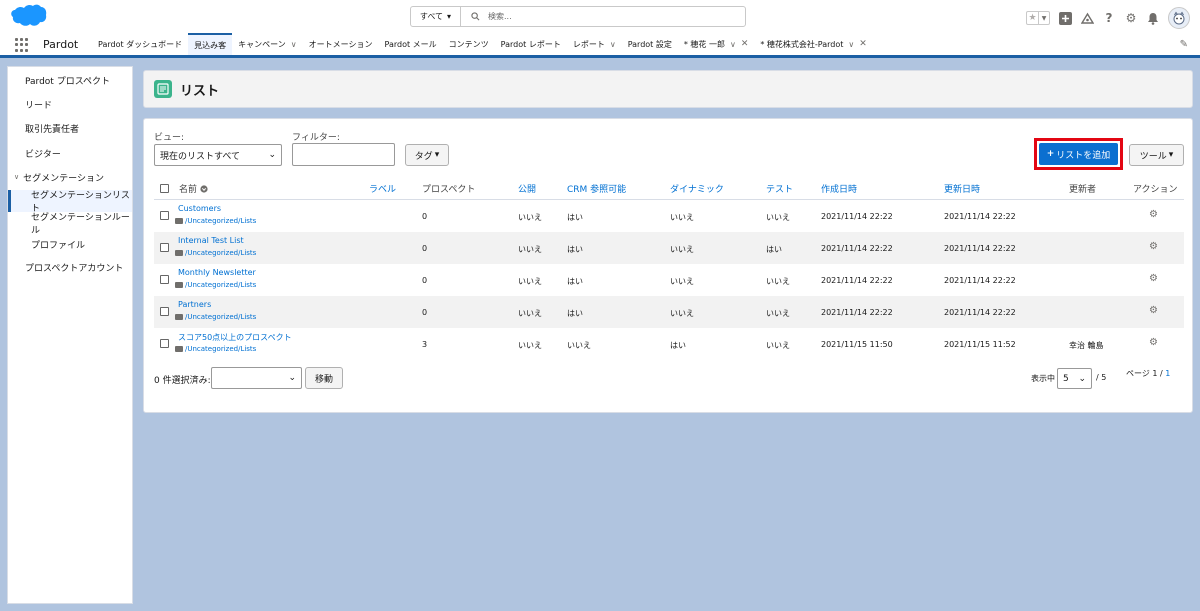  I want to click on salesforce-logo, so click(28, 17).